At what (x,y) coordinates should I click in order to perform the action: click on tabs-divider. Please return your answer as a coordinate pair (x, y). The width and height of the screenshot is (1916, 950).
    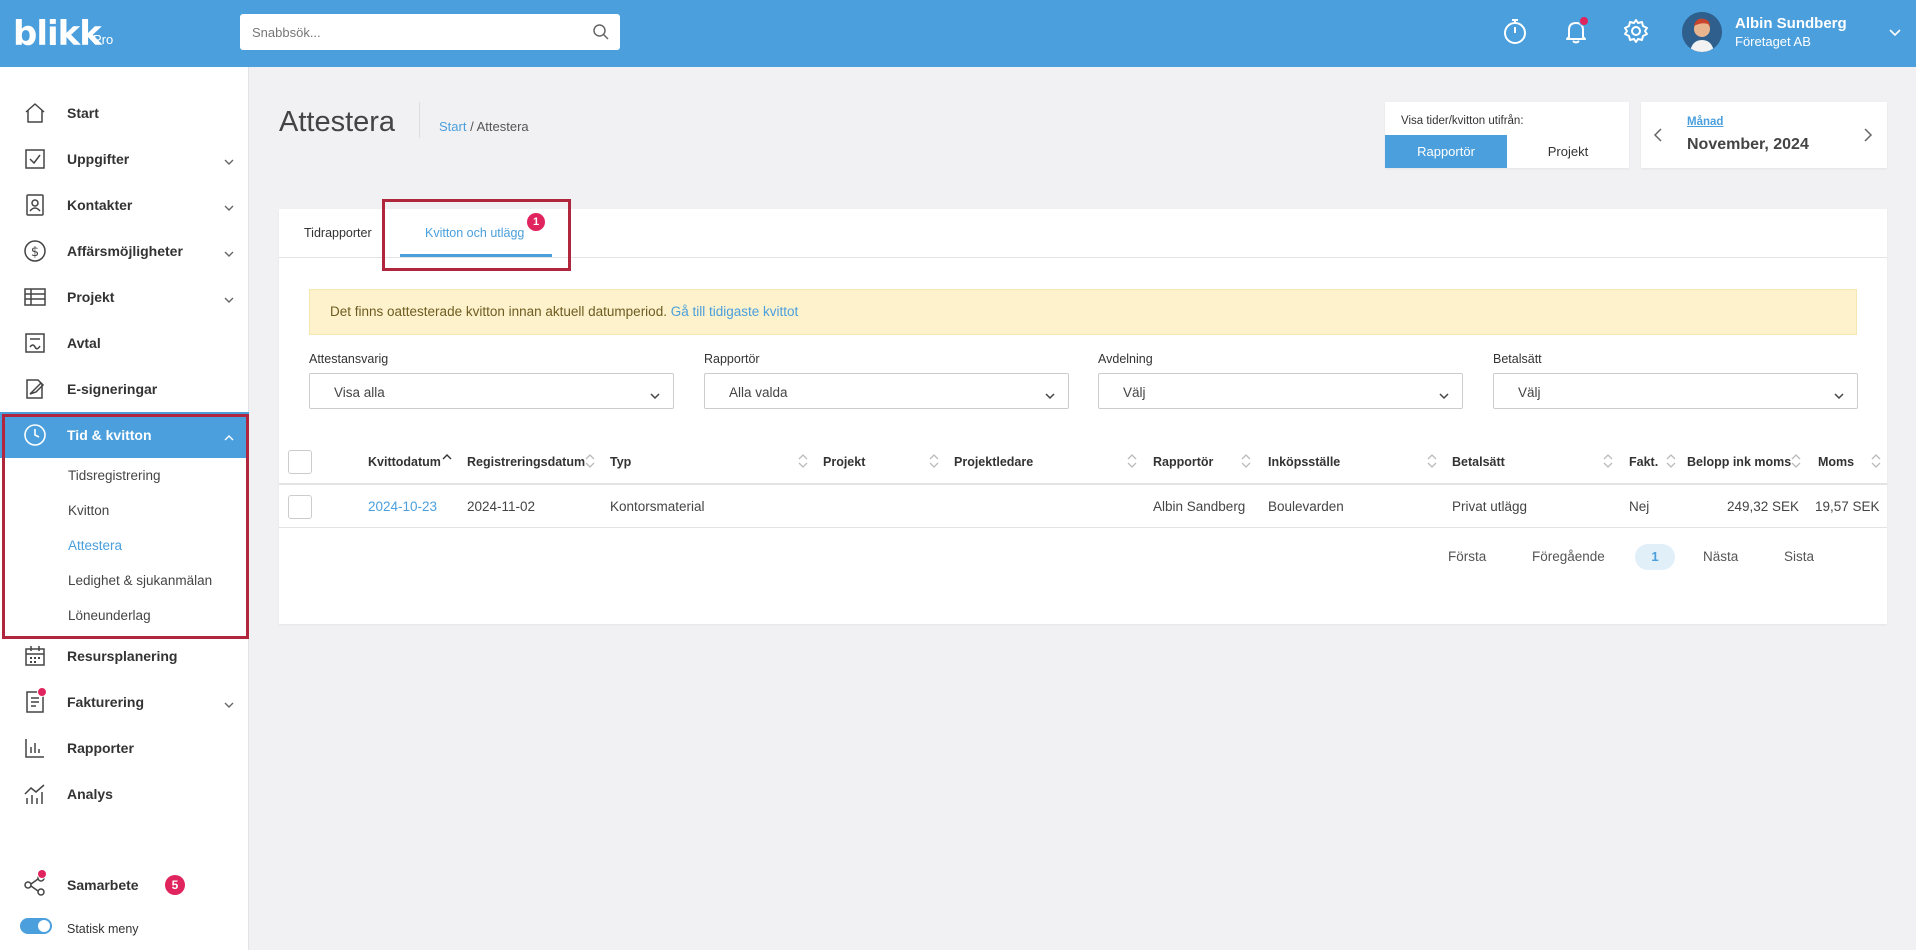
    Looking at the image, I should click on (1083, 257).